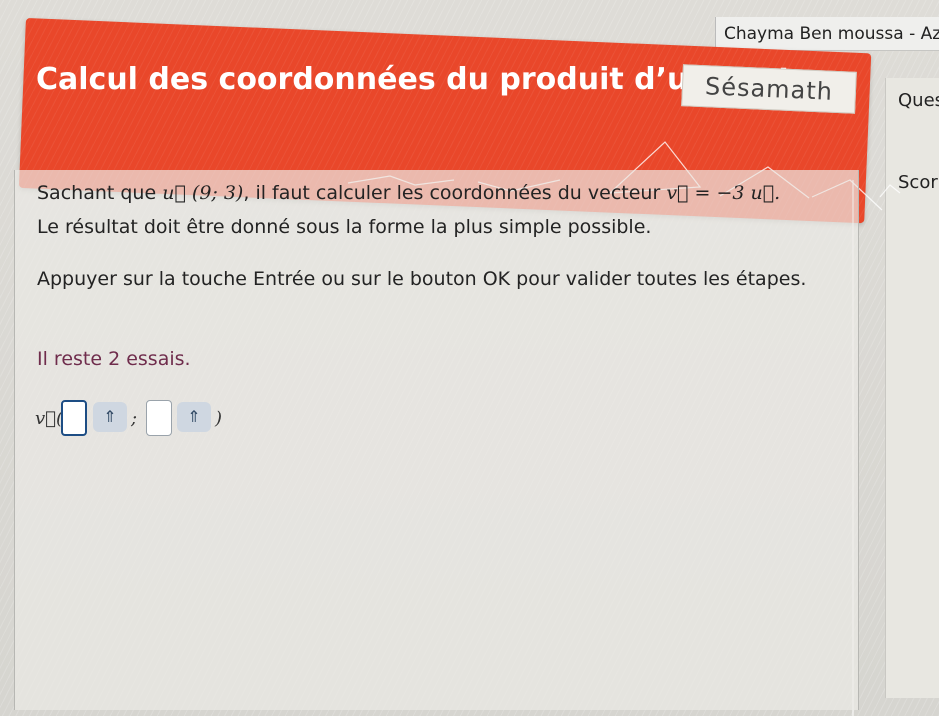  What do you see at coordinates (97, 193) in the screenshot?
I see `exercise-prefix: Sachant que` at bounding box center [97, 193].